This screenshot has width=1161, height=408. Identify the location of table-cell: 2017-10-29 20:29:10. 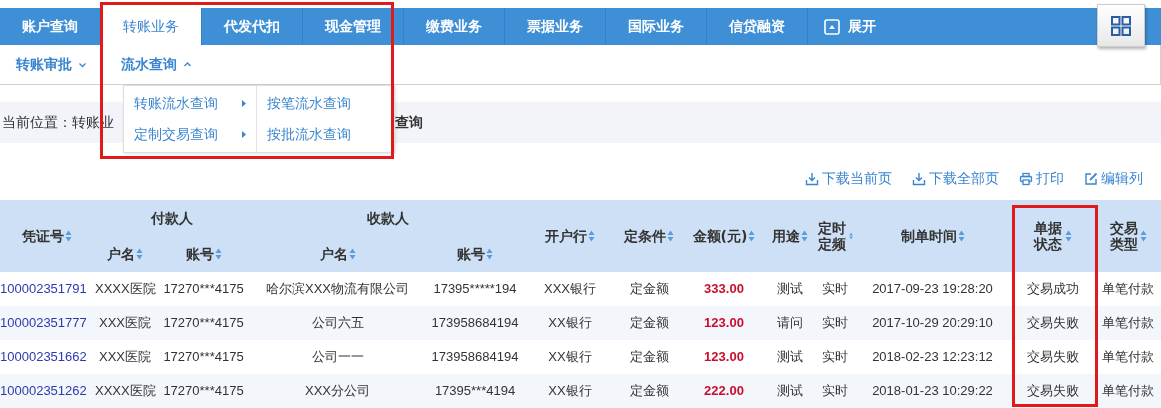
(932, 323).